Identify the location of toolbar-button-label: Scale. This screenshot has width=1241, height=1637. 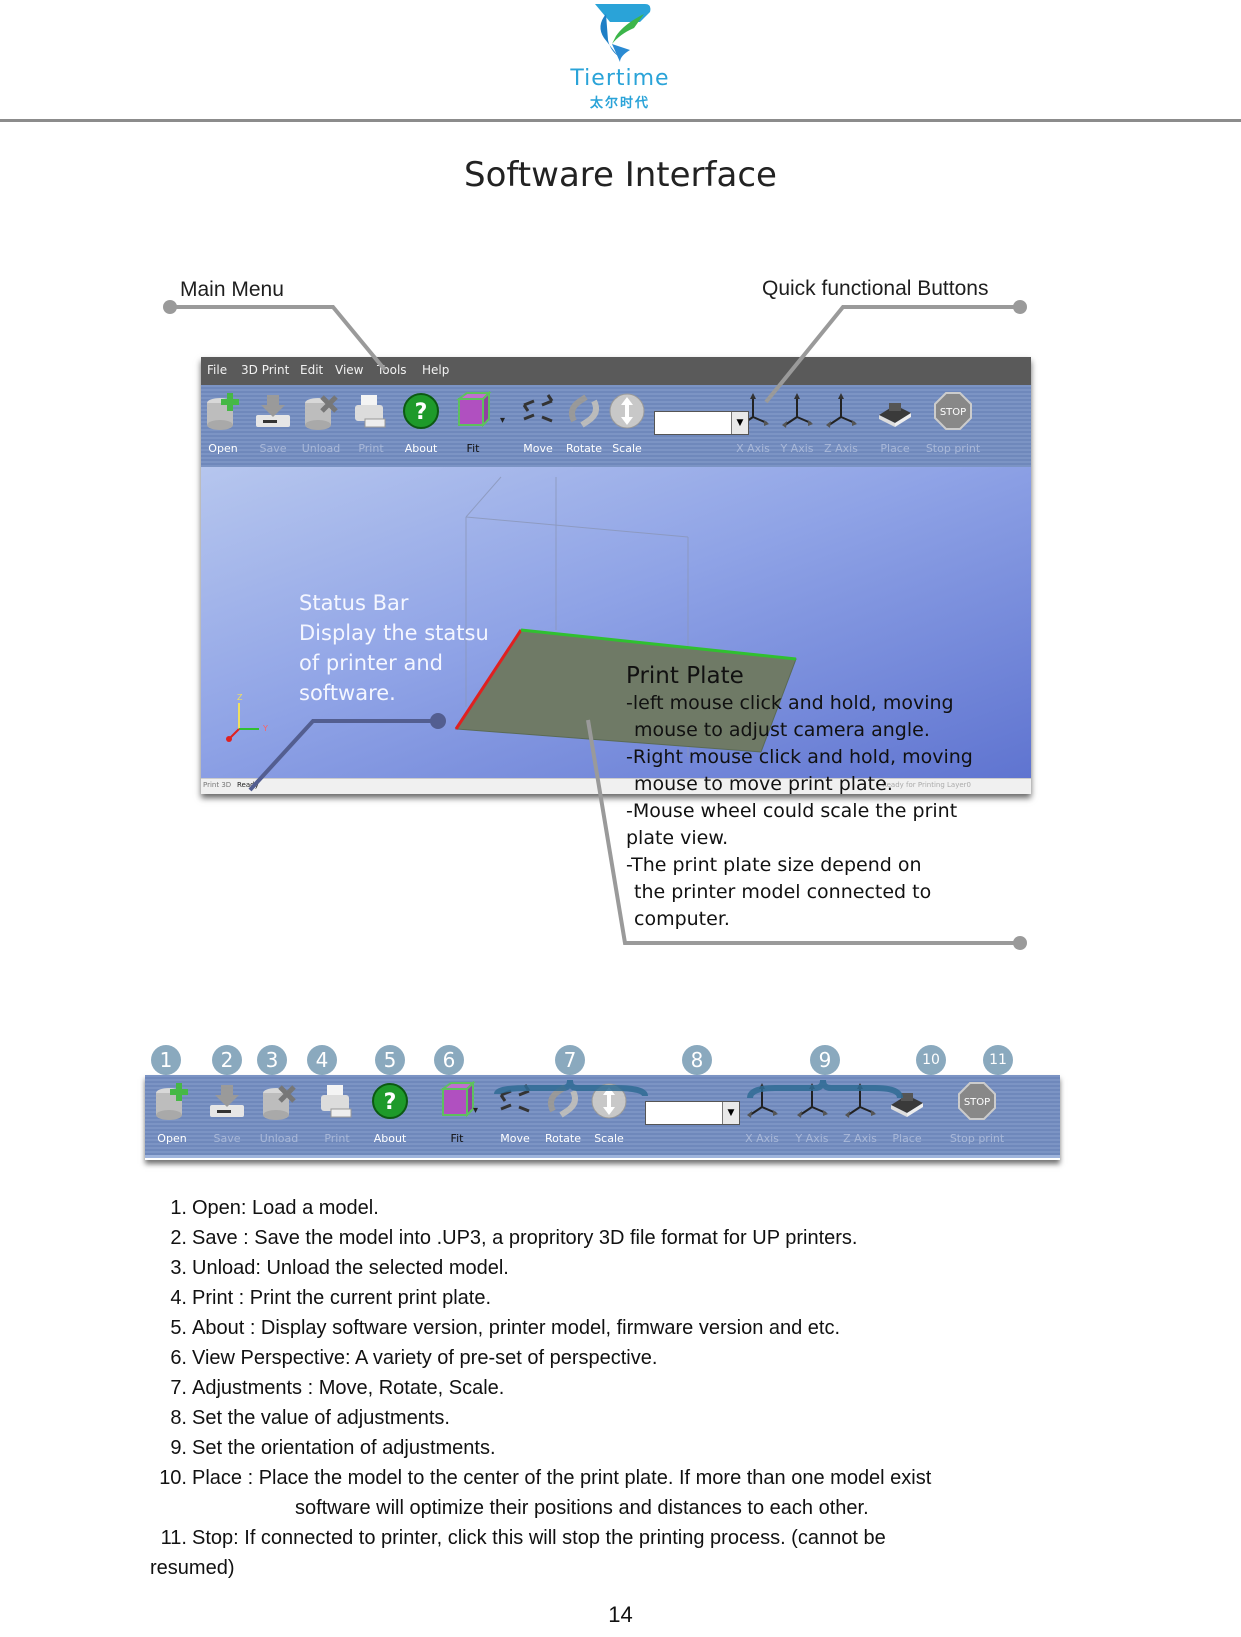
(609, 1138).